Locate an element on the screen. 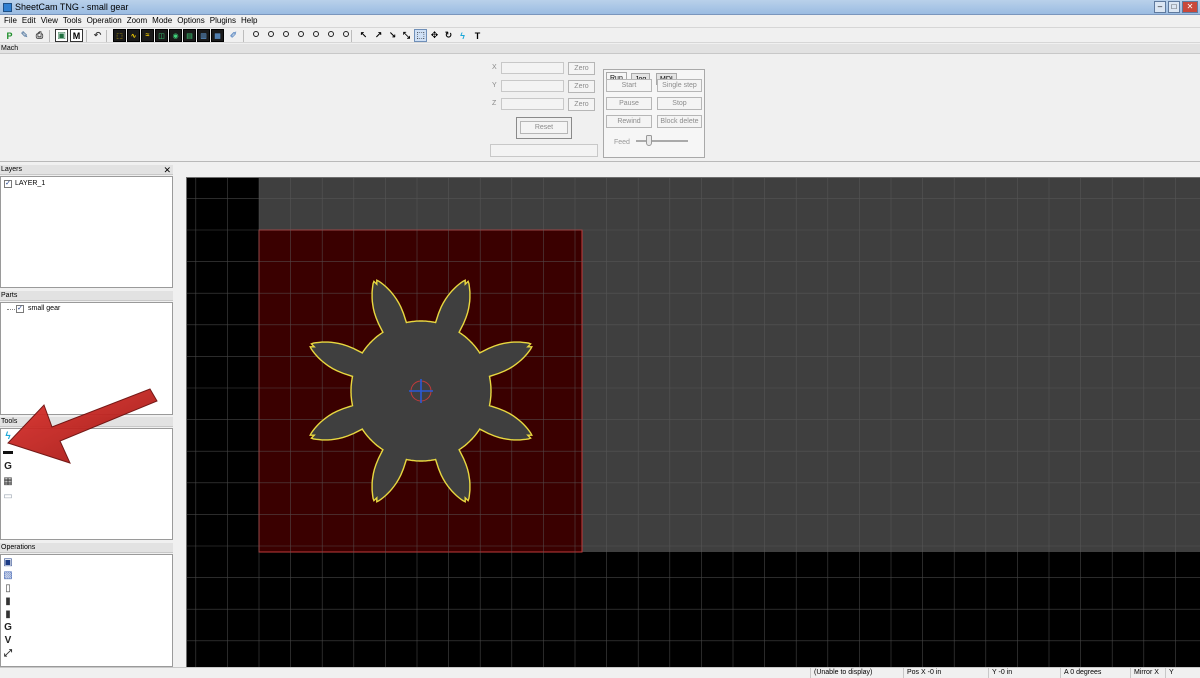  post-process-icon: ▣ is located at coordinates (8, 563).